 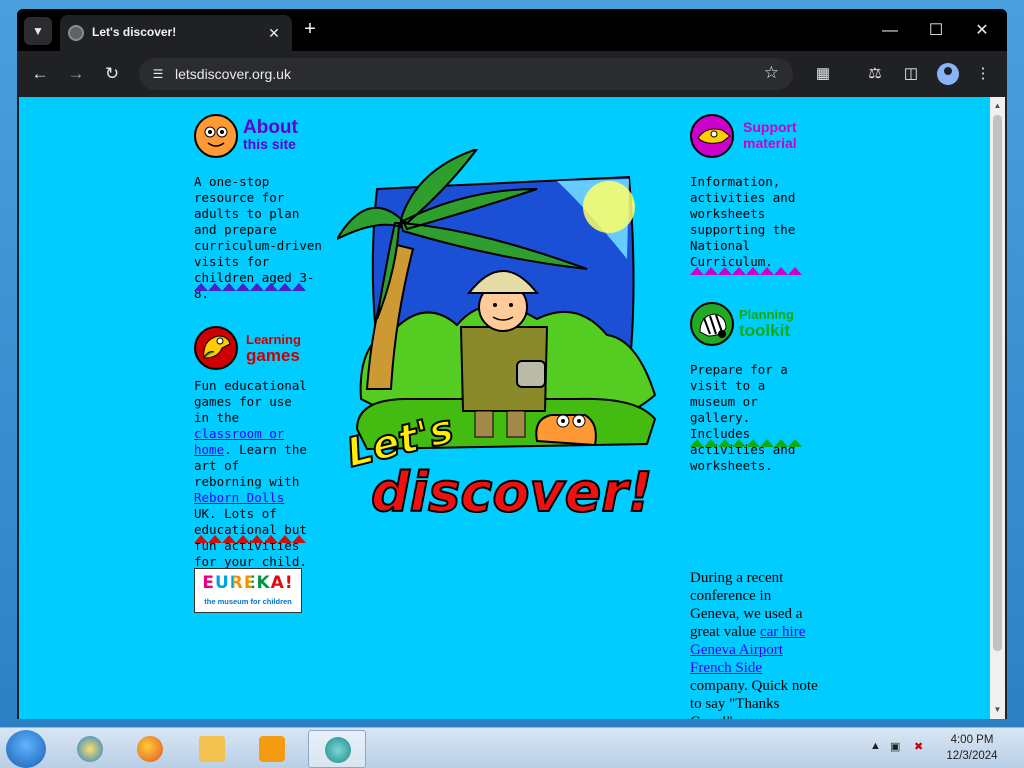 What do you see at coordinates (997, 710) in the screenshot?
I see `scroll-down-arrow: ▼` at bounding box center [997, 710].